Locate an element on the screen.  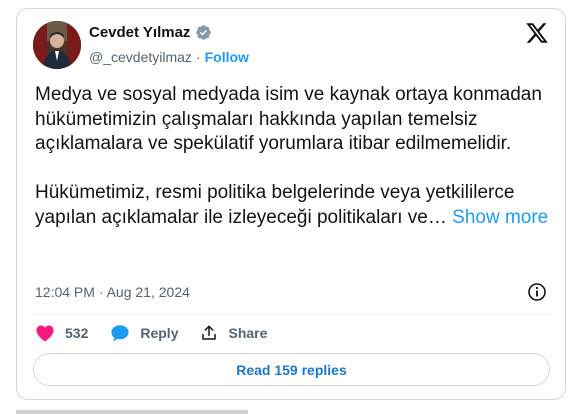
author-handle-row: @_cevdetyilmaz · Follow is located at coordinates (169, 57).